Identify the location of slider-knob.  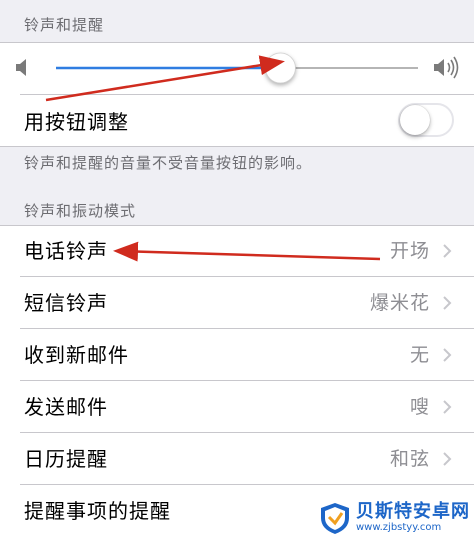
(280, 68).